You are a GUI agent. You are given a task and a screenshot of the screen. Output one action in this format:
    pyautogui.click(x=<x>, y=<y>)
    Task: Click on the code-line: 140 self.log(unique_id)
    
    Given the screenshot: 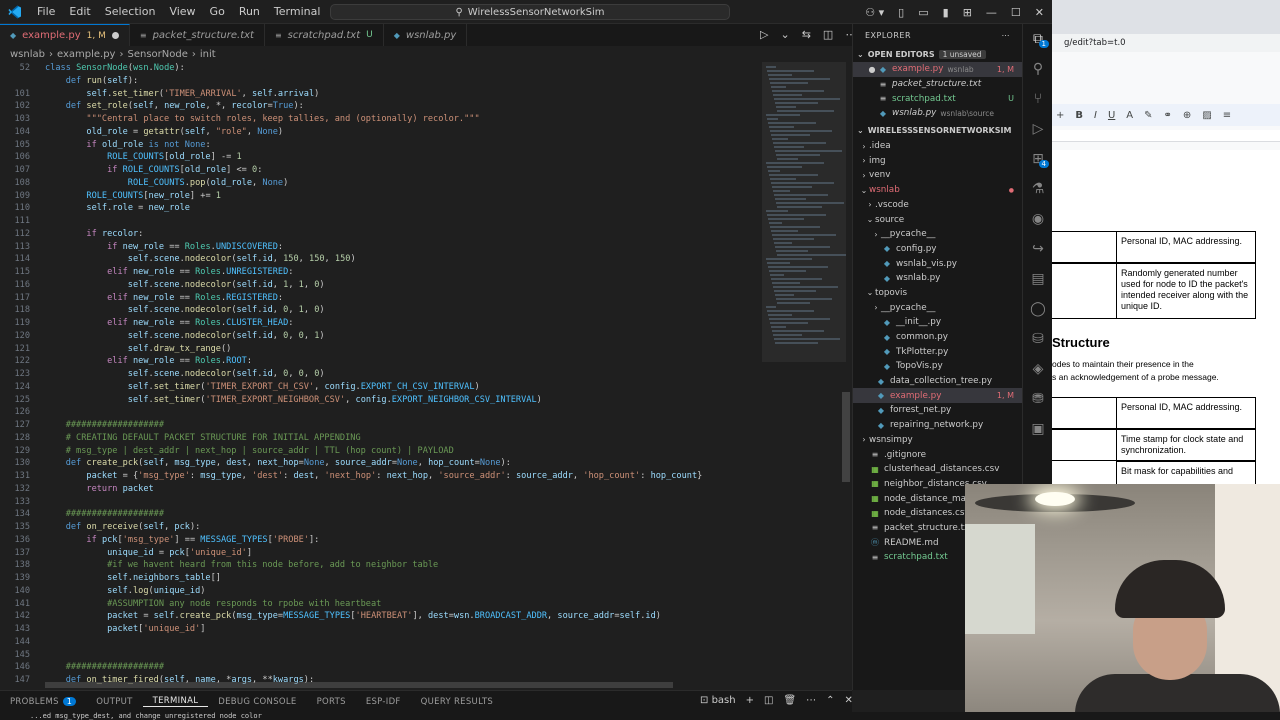 What is the action you would take?
    pyautogui.click(x=381, y=591)
    